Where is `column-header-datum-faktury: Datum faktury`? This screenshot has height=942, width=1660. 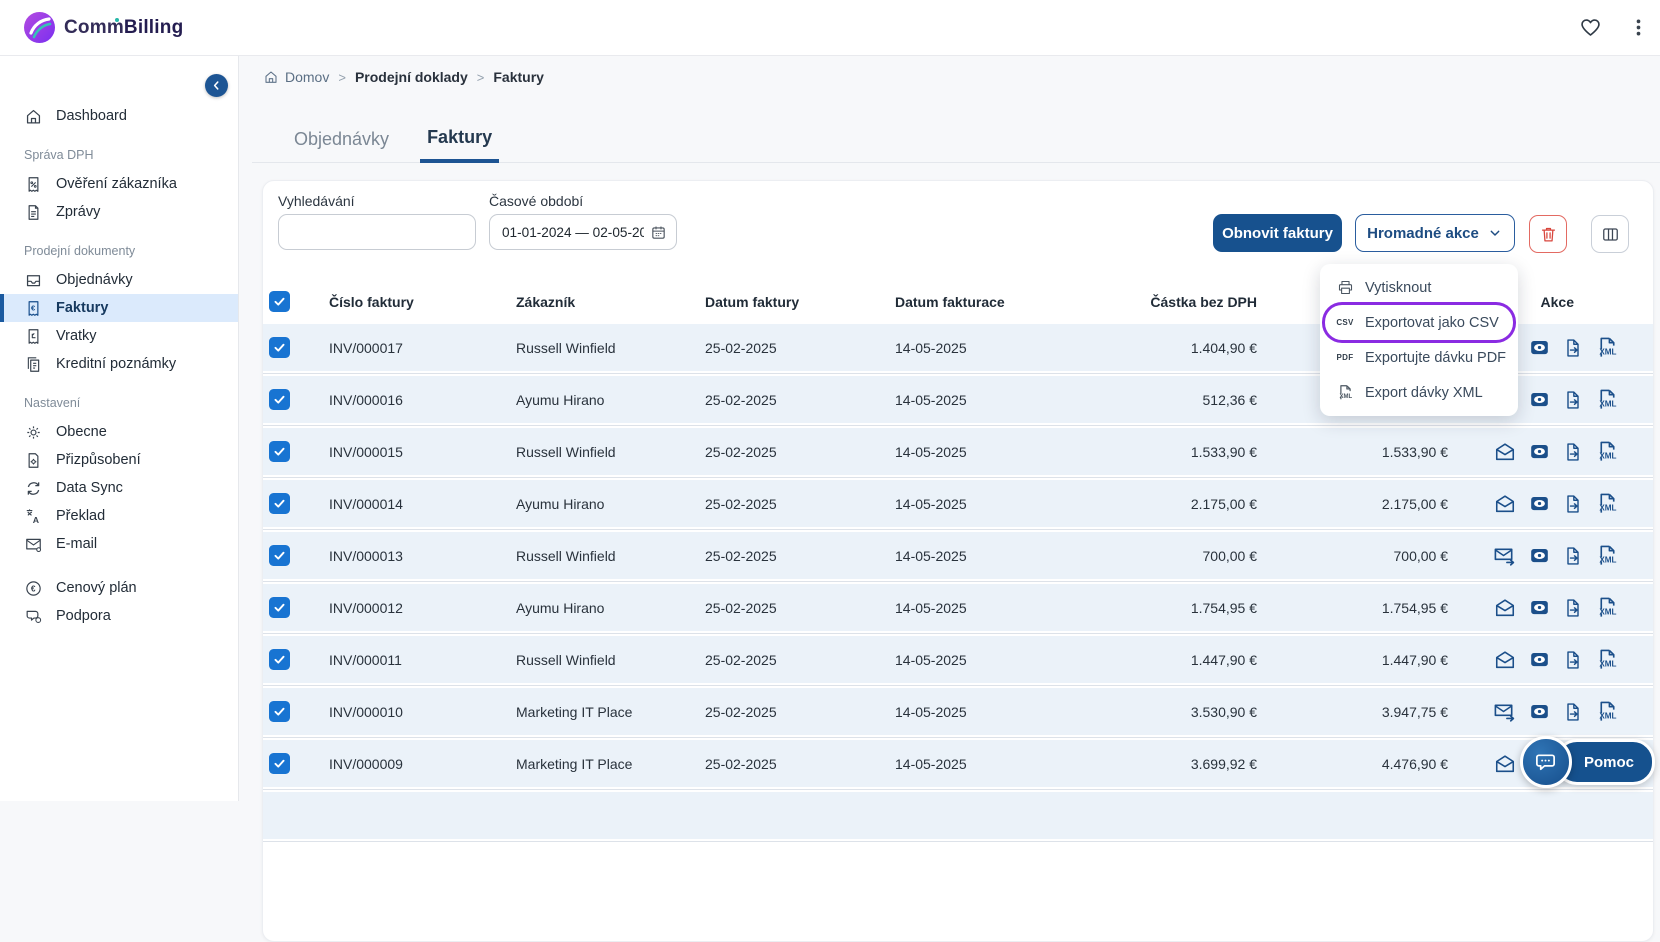
column-header-datum-faktury: Datum faktury is located at coordinates (800, 302).